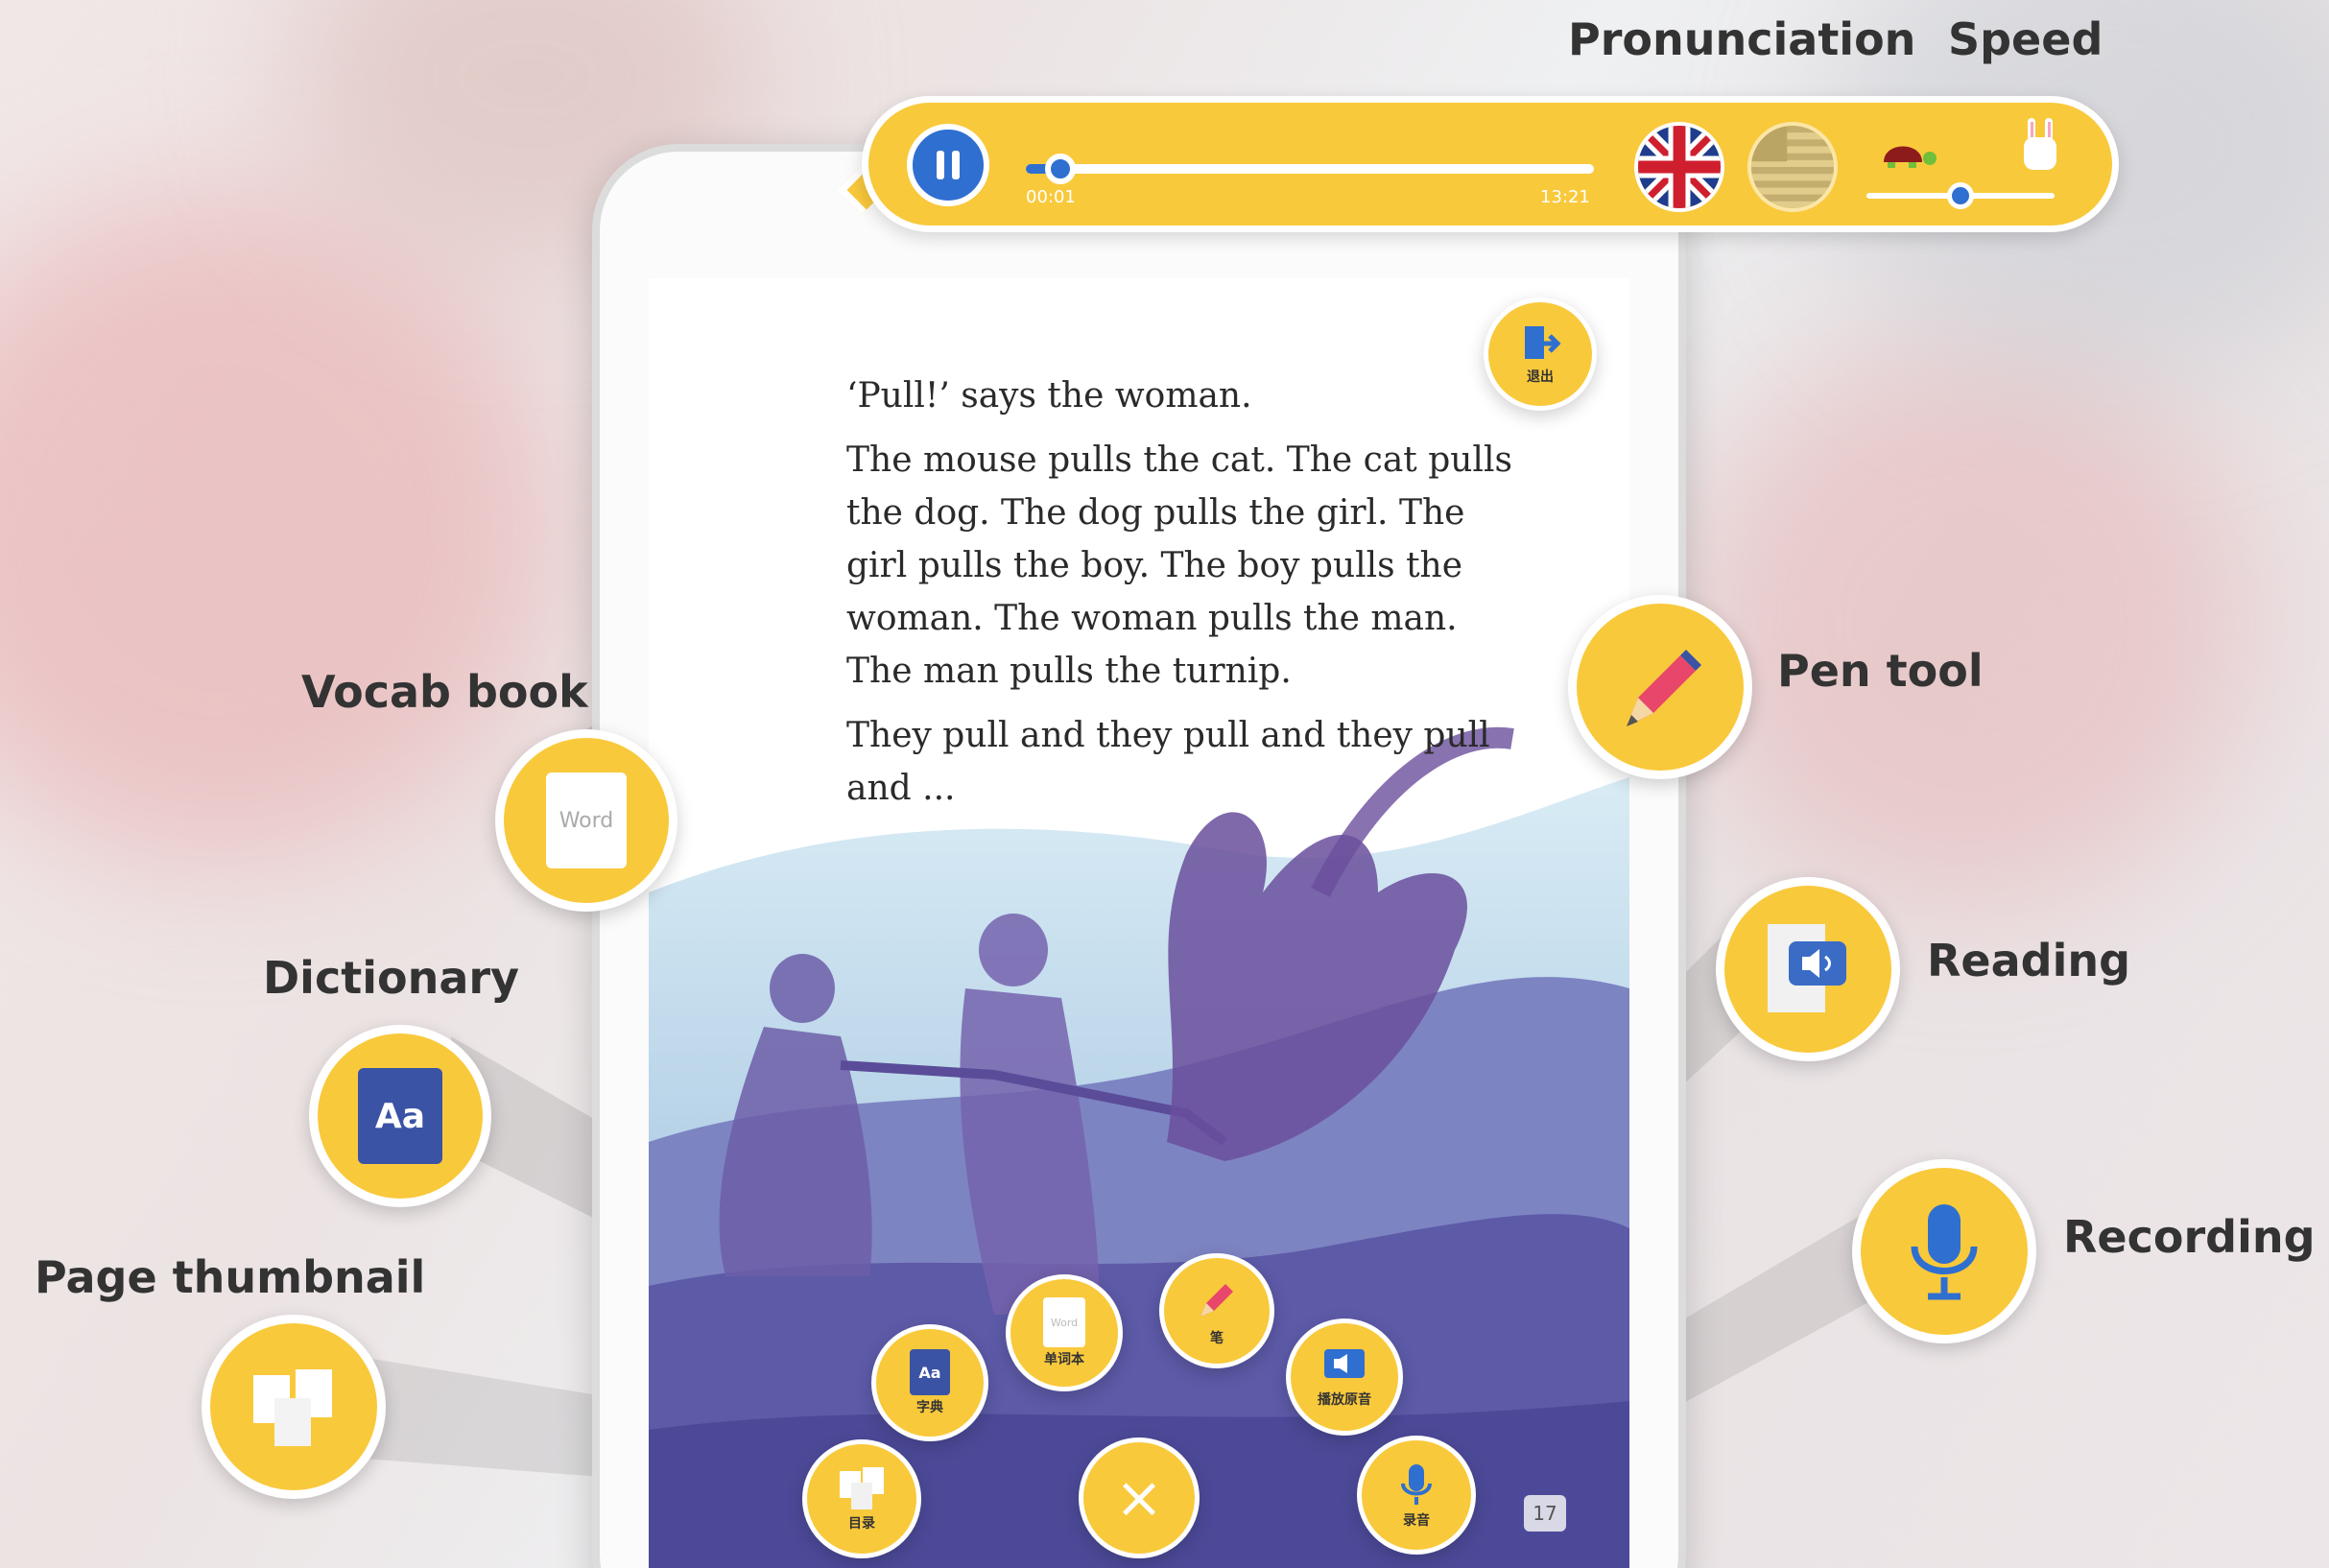 The width and height of the screenshot is (2329, 1568). I want to click on speed-label: Speed, so click(2025, 39).